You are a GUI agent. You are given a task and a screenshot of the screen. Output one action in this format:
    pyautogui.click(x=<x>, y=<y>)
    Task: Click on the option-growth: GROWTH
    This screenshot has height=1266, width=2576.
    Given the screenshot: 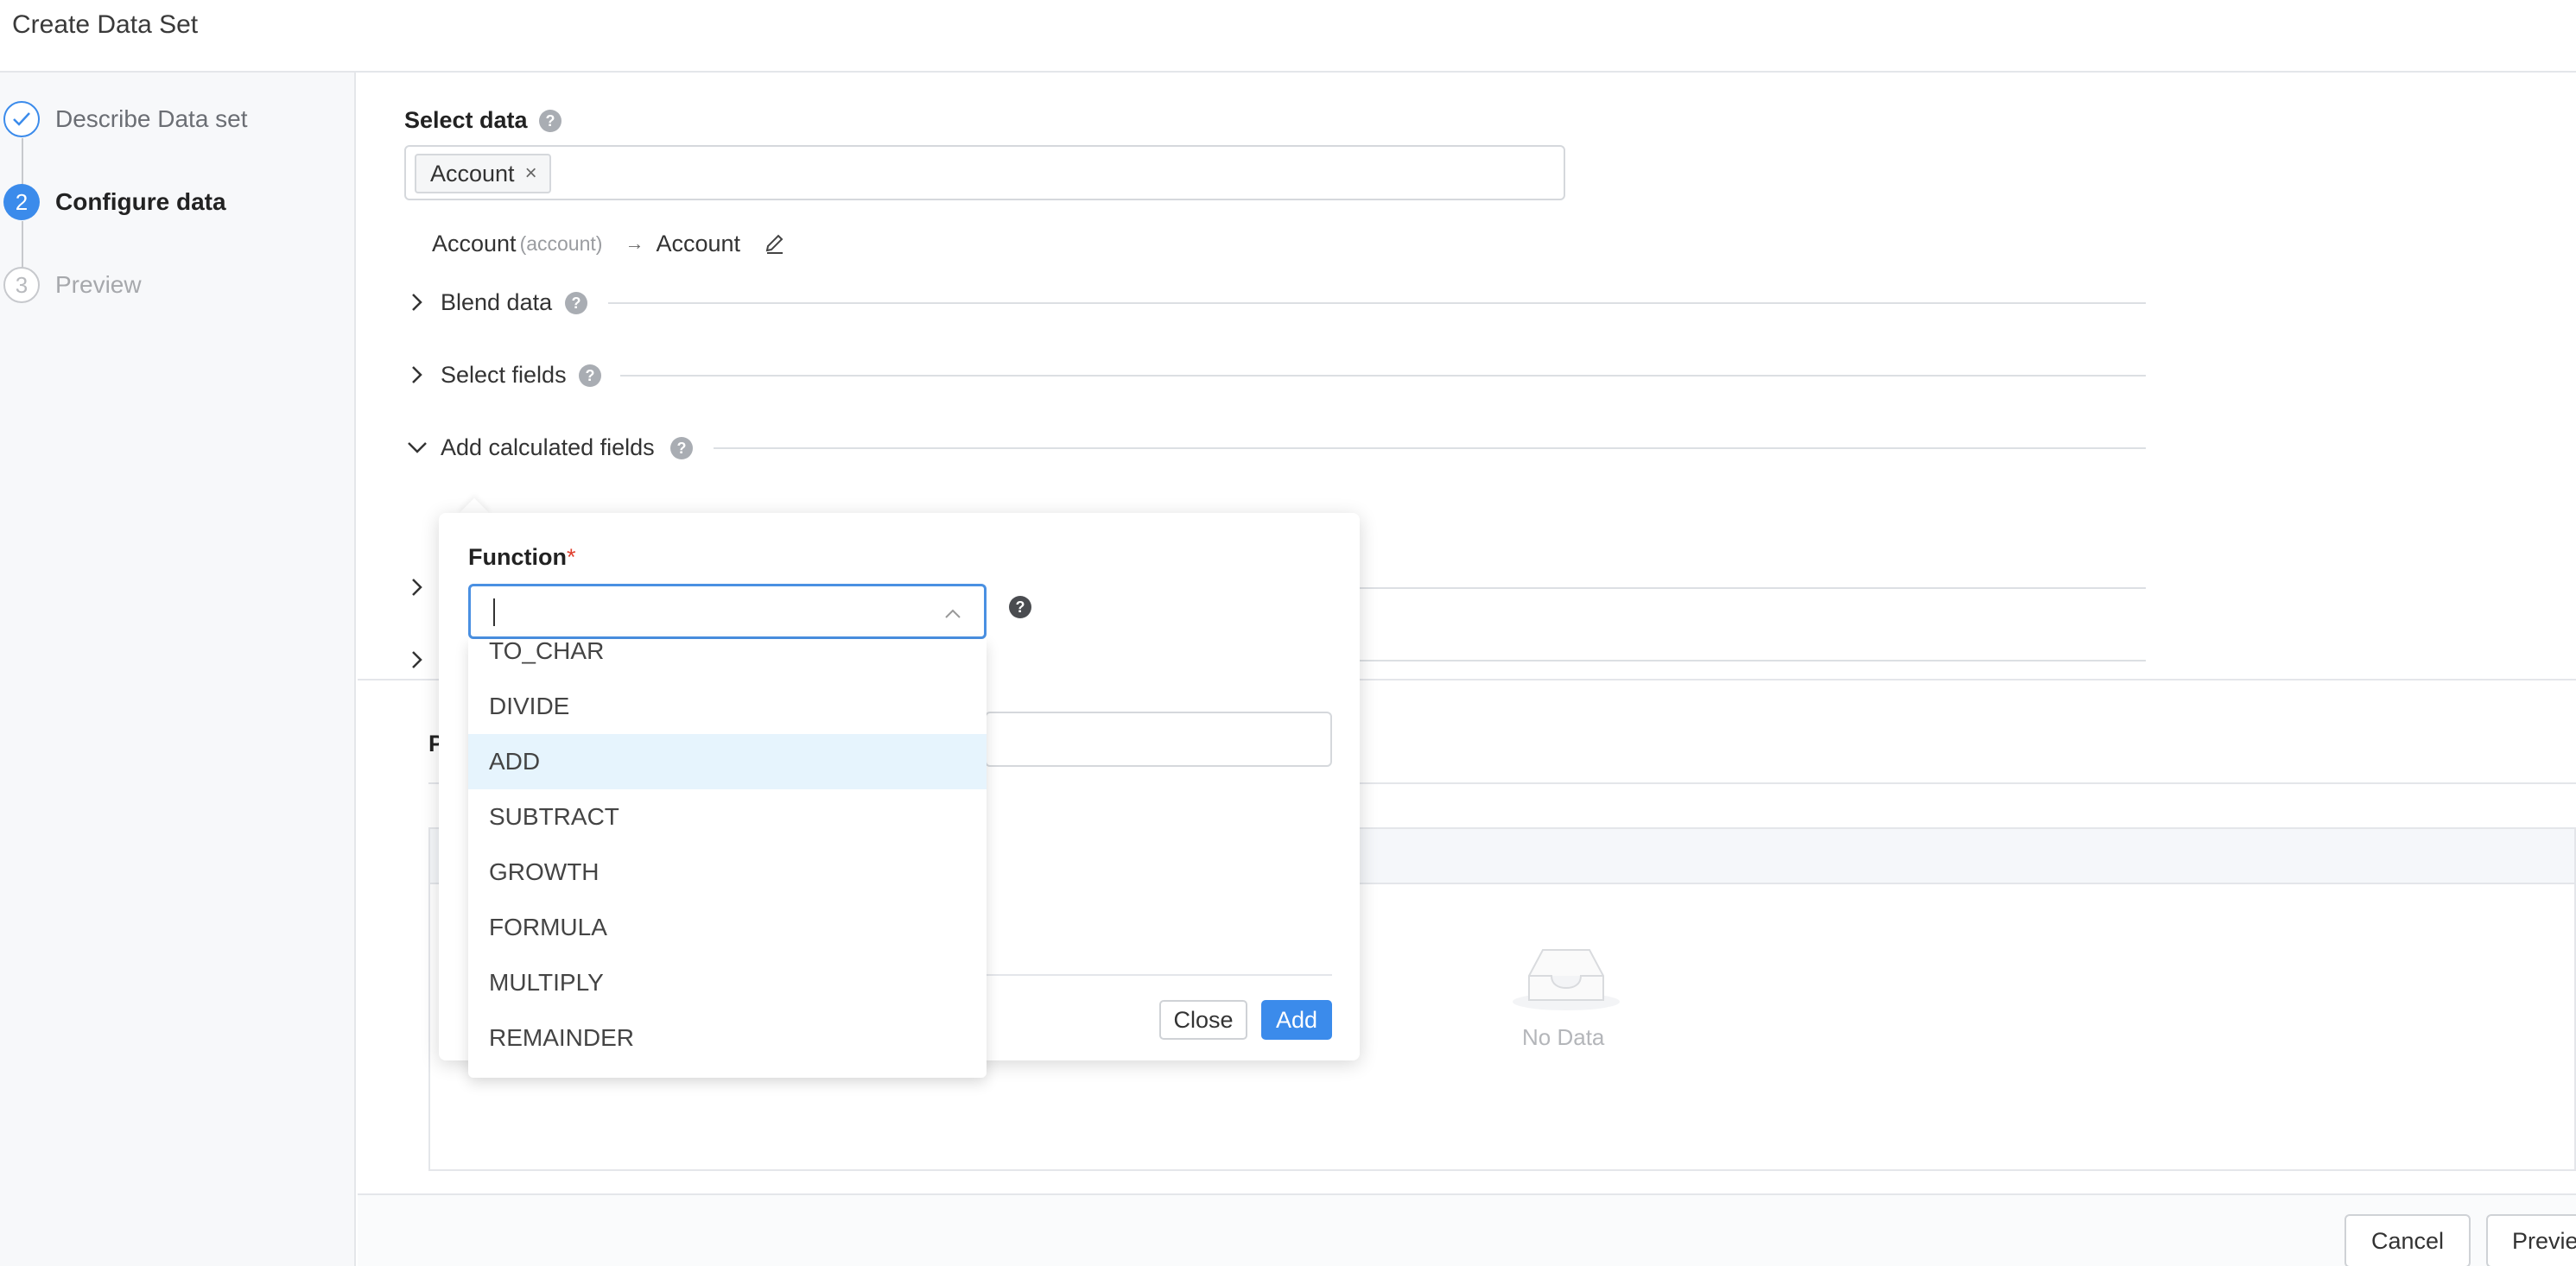 What is the action you would take?
    pyautogui.click(x=727, y=872)
    